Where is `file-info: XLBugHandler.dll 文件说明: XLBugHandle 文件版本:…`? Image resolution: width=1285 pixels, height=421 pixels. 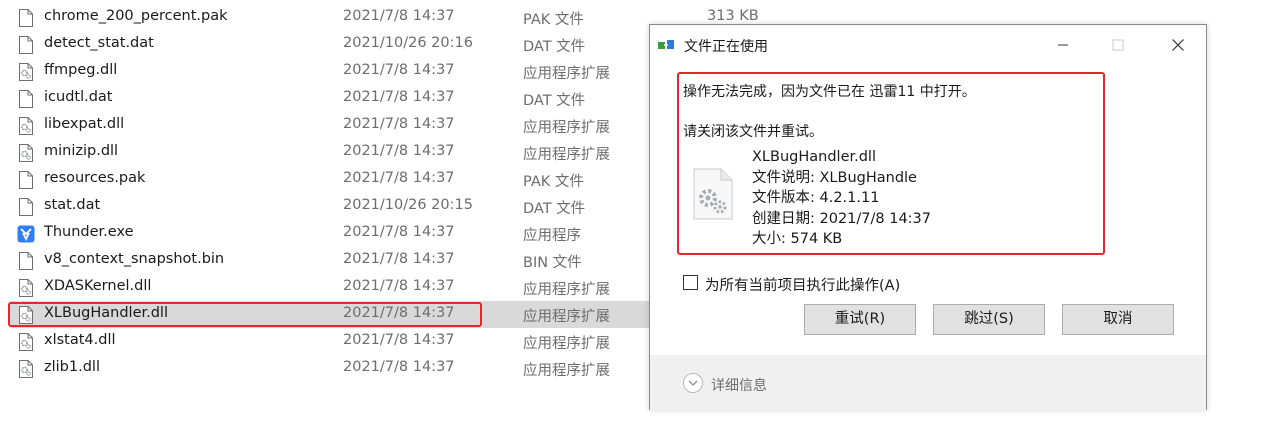 file-info: XLBugHandler.dll 文件说明: XLBugHandle 文件版本:… is located at coordinates (841, 198).